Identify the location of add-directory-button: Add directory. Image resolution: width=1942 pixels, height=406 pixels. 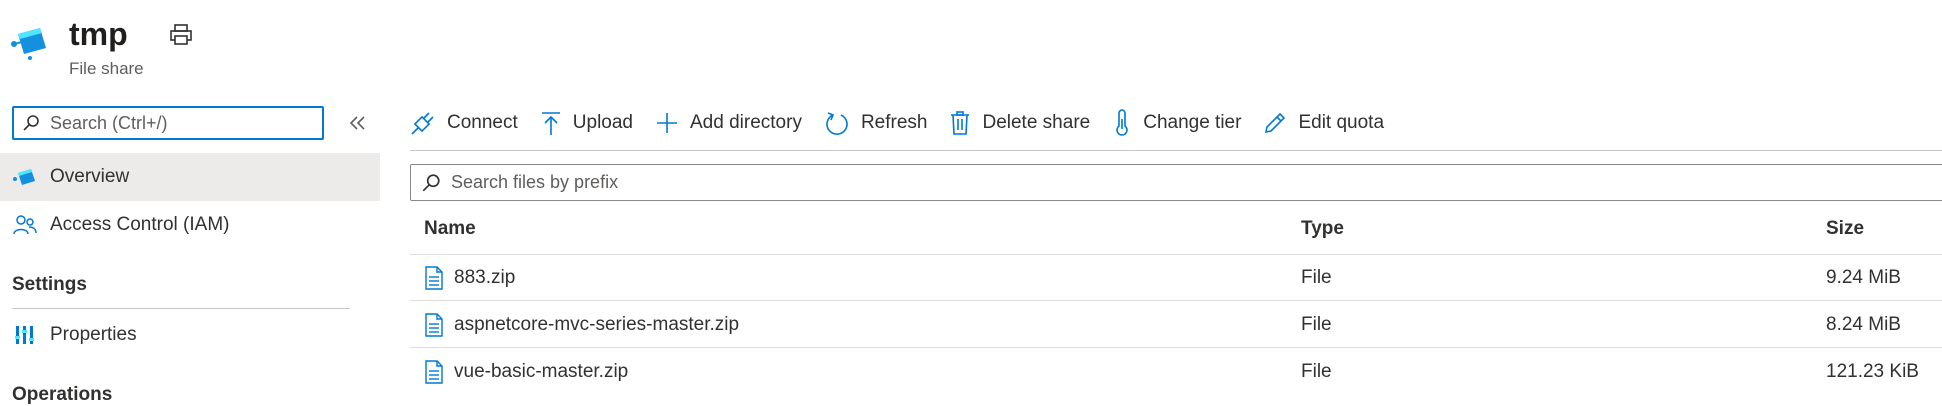
(728, 123).